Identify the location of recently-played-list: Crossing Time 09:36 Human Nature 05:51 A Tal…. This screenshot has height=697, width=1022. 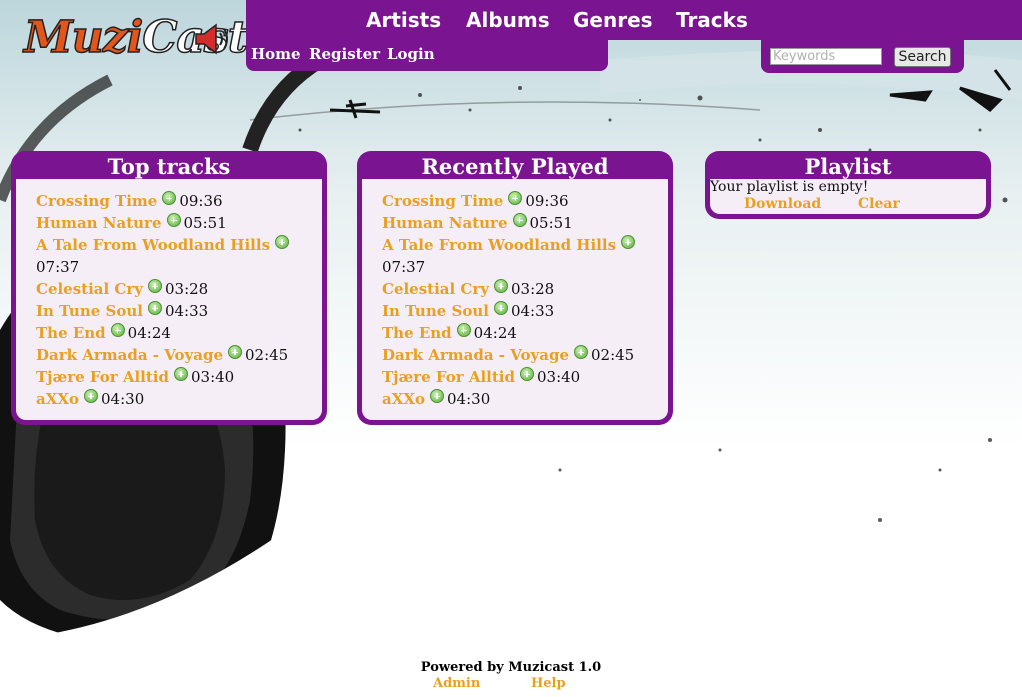
(522, 300).